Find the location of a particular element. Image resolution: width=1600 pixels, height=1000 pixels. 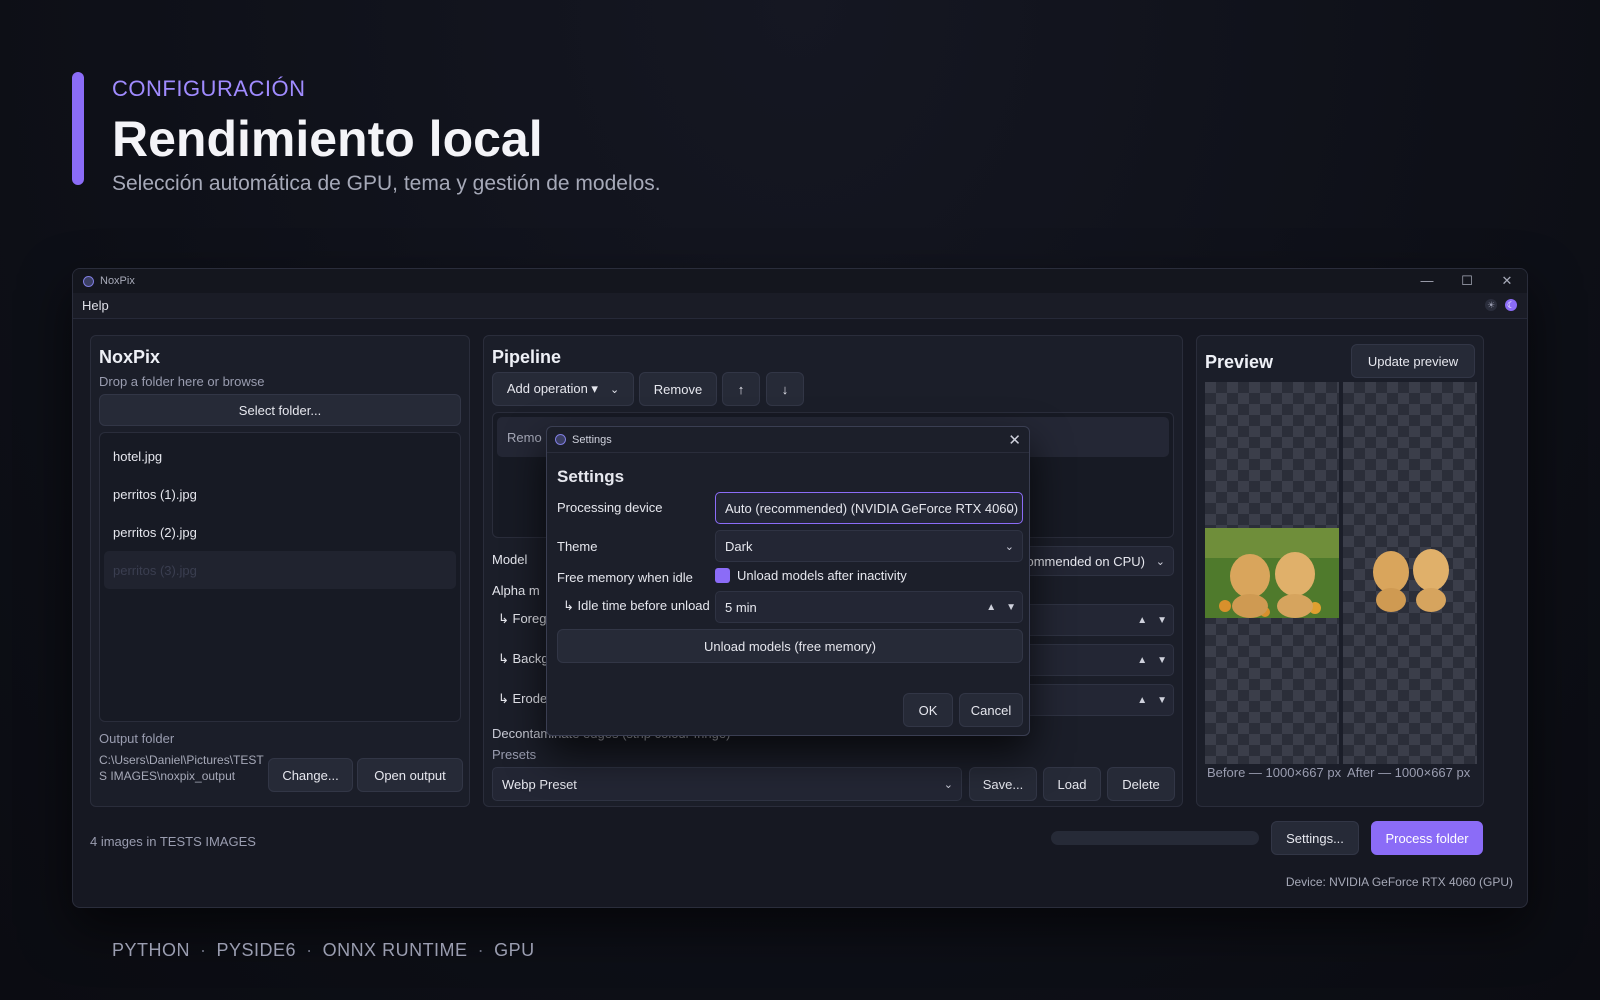

device-status: Device: NVIDIA GeForce RTX 4060 (GPU) is located at coordinates (1399, 882).